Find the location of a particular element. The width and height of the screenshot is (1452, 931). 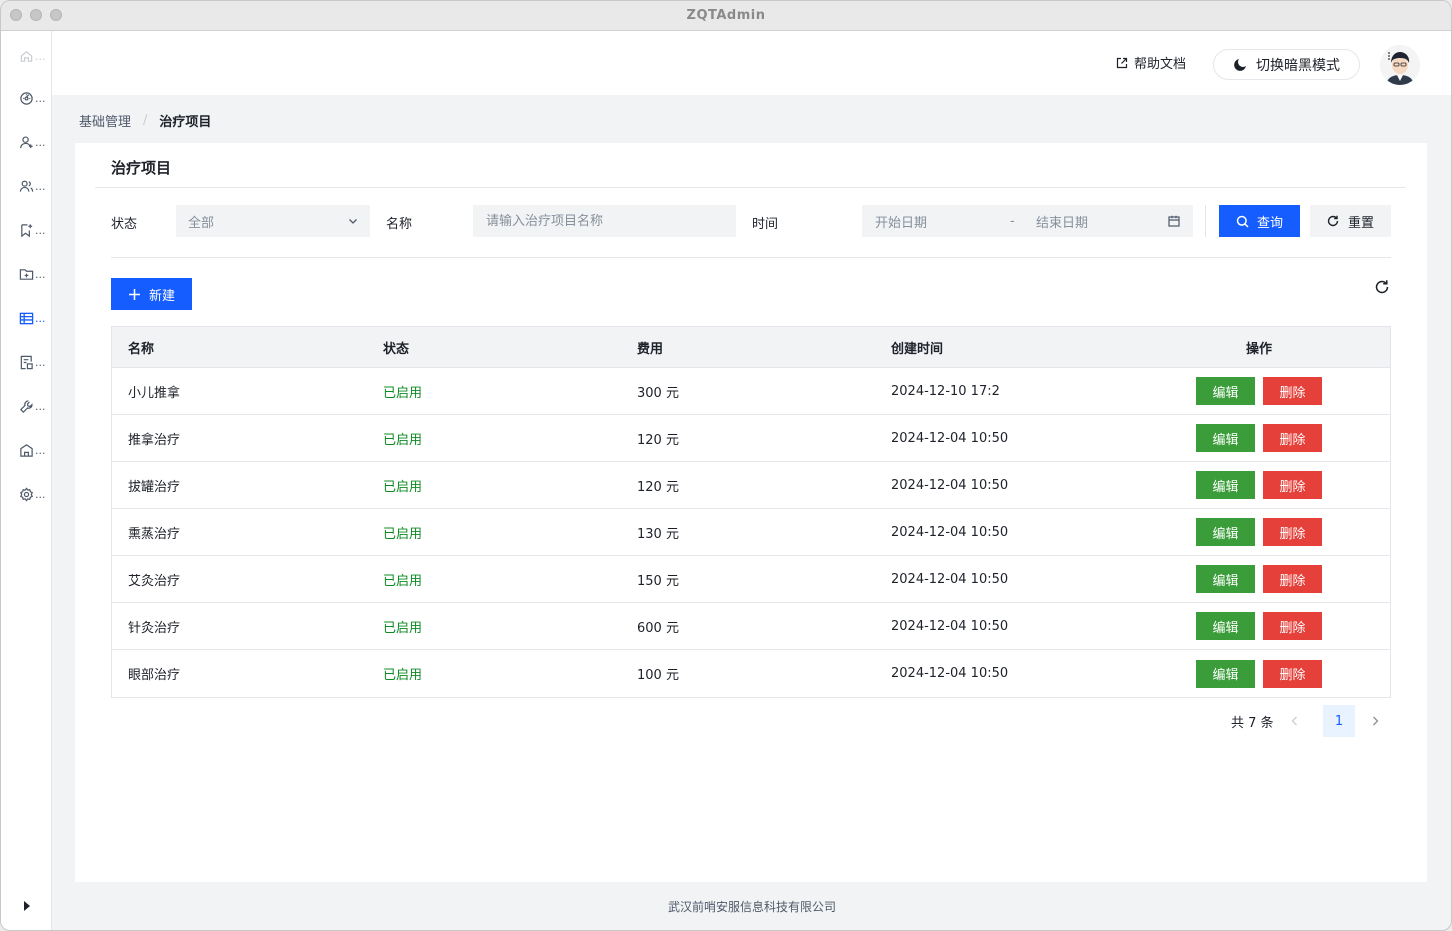

query-button: 查询 is located at coordinates (1259, 221).